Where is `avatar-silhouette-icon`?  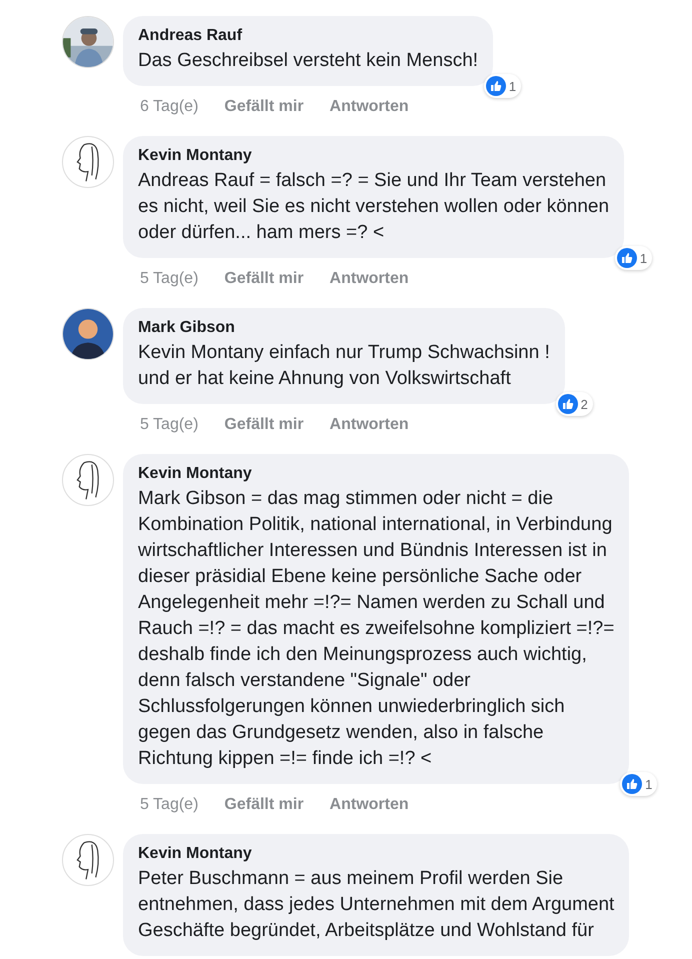 avatar-silhouette-icon is located at coordinates (88, 334).